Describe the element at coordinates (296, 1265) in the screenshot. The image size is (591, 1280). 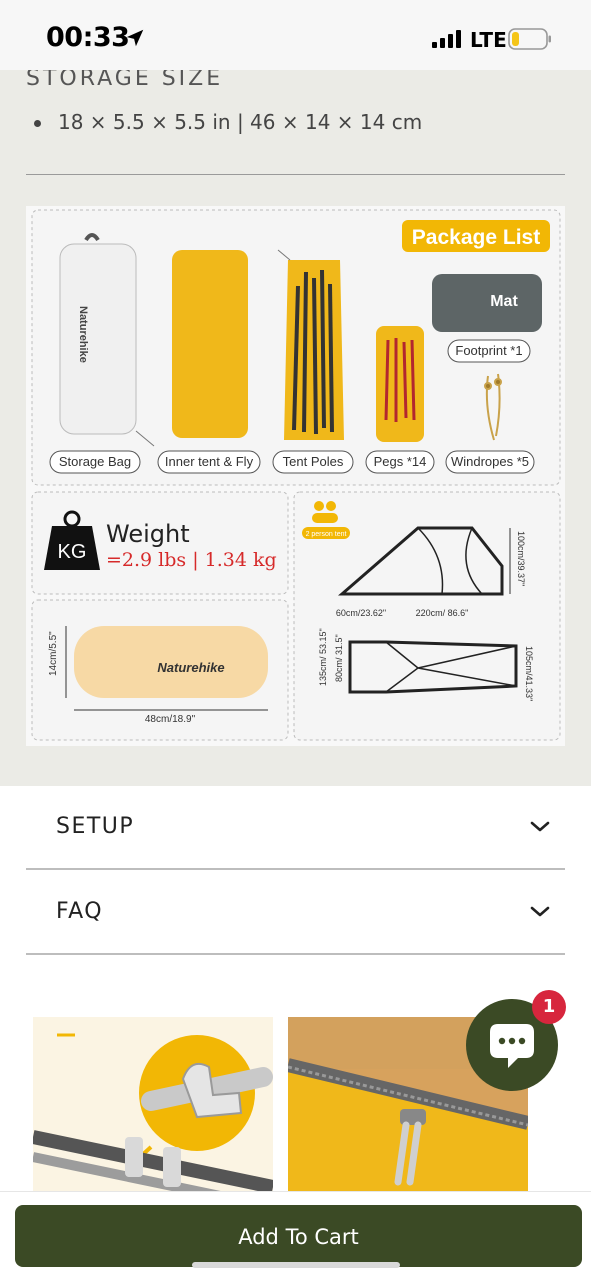
I see `home-indicator` at that location.